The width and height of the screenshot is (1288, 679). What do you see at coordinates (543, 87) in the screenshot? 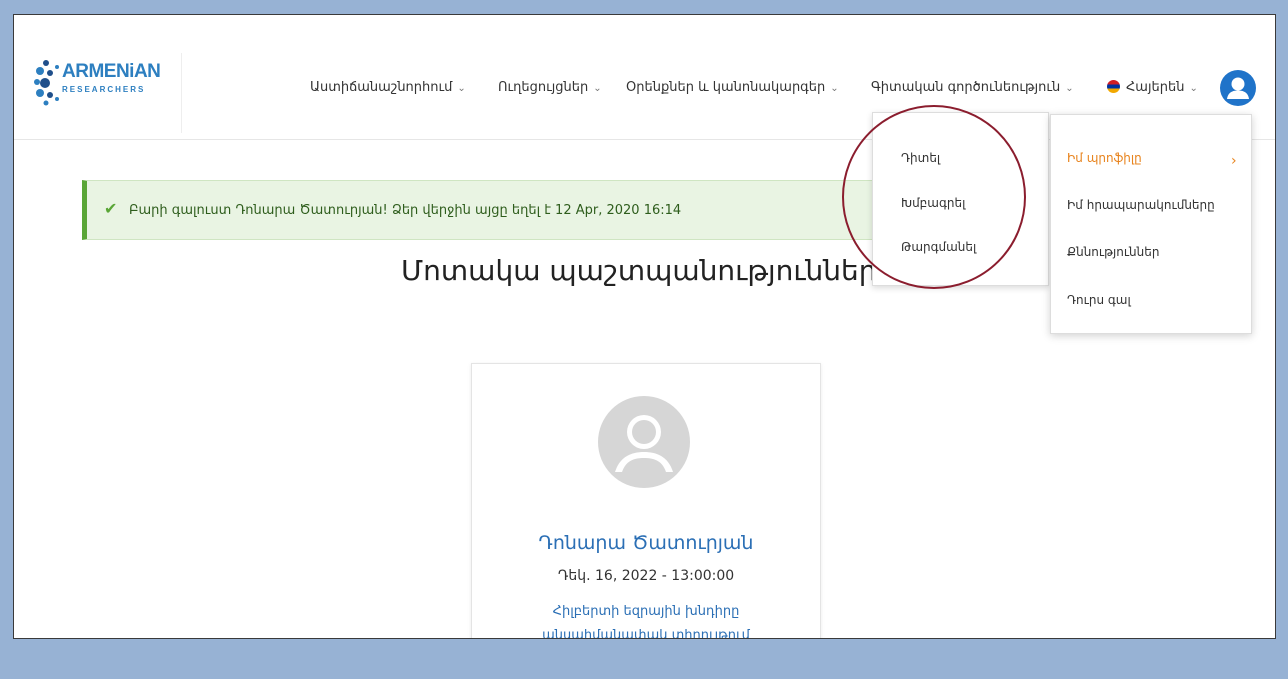
I see `nav-item-label: Ուղեցույցներ` at bounding box center [543, 87].